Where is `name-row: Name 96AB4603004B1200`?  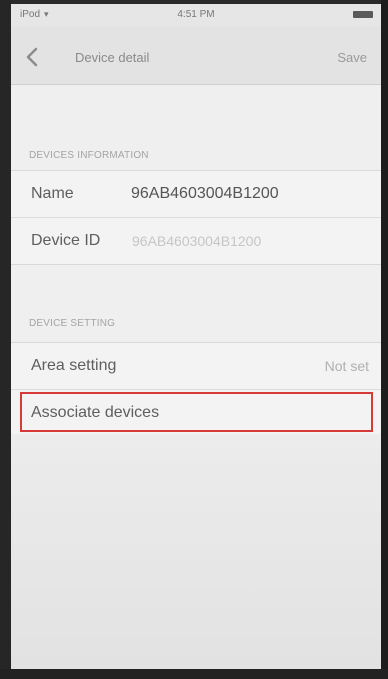 name-row: Name 96AB4603004B1200 is located at coordinates (196, 194).